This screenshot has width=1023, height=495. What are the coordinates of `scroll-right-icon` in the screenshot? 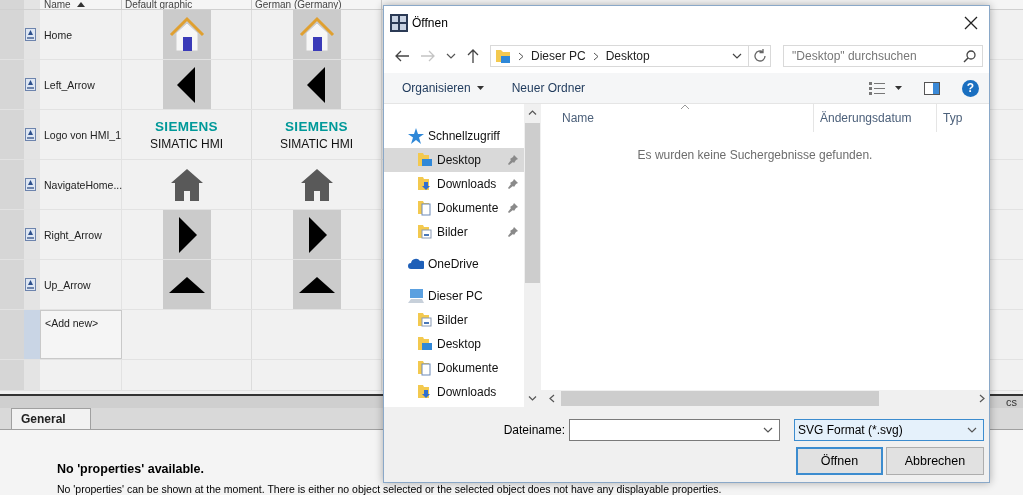 It's located at (982, 398).